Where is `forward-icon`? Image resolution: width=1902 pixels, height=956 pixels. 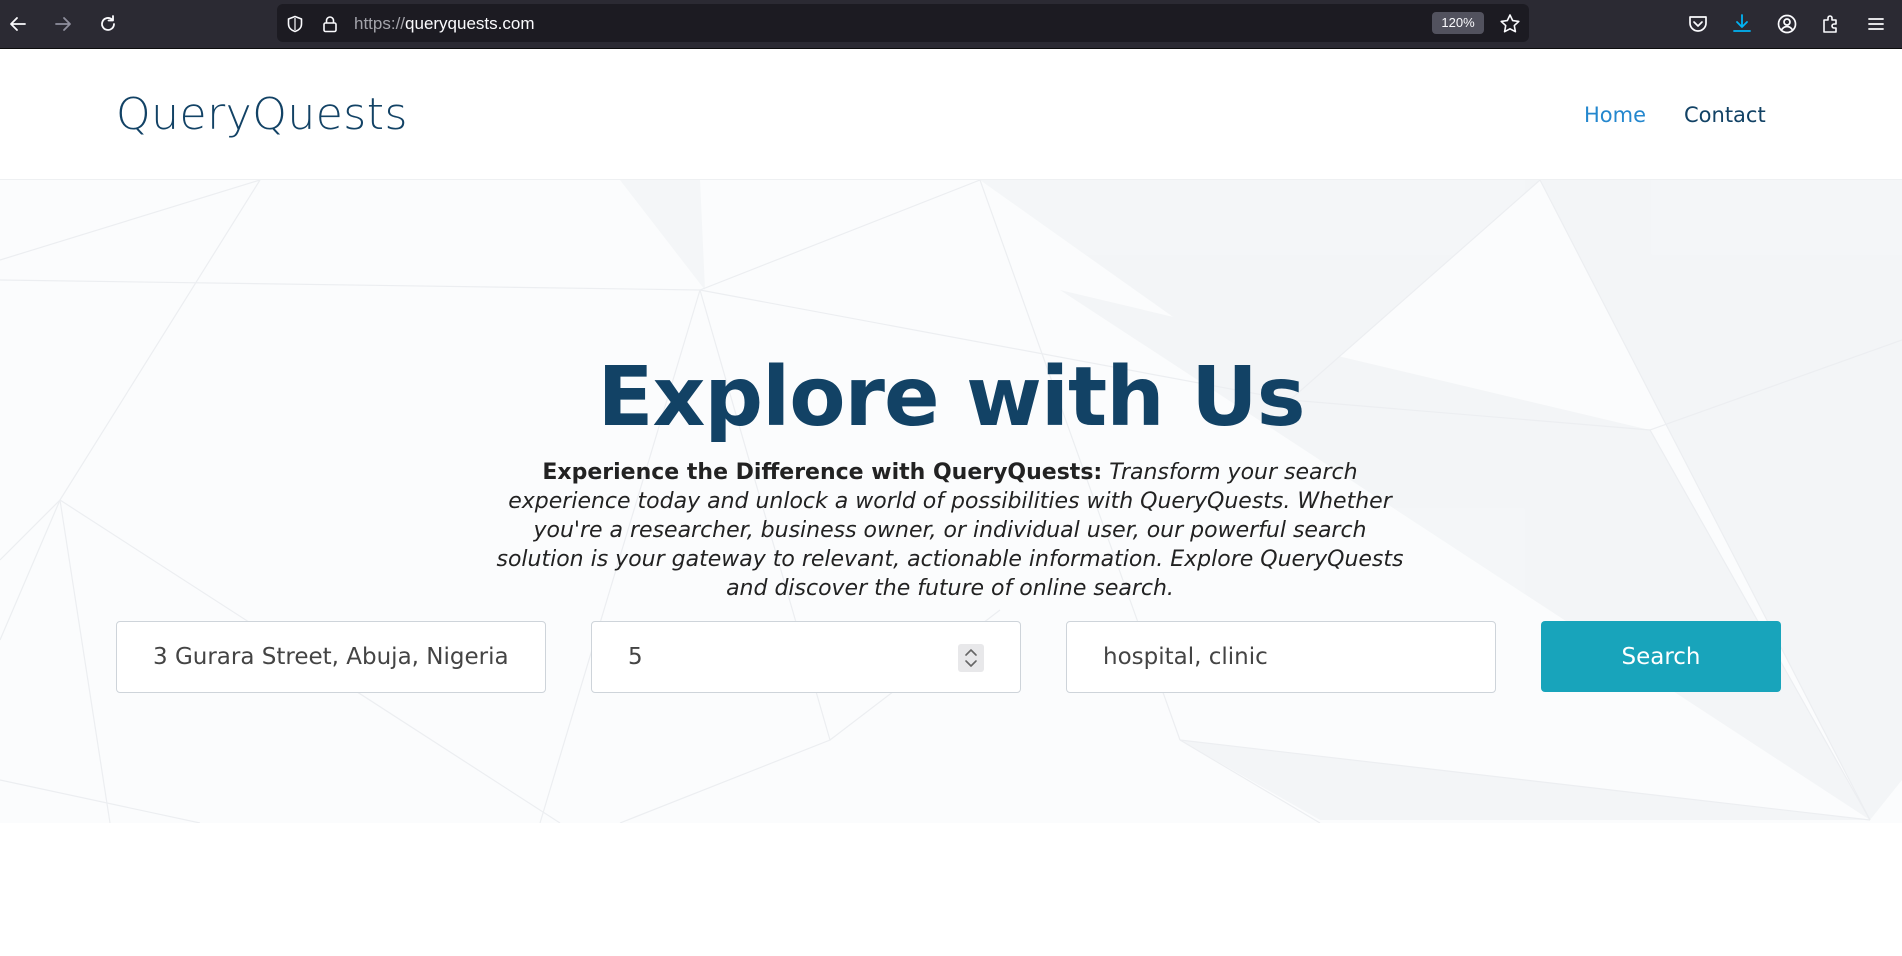
forward-icon is located at coordinates (63, 24).